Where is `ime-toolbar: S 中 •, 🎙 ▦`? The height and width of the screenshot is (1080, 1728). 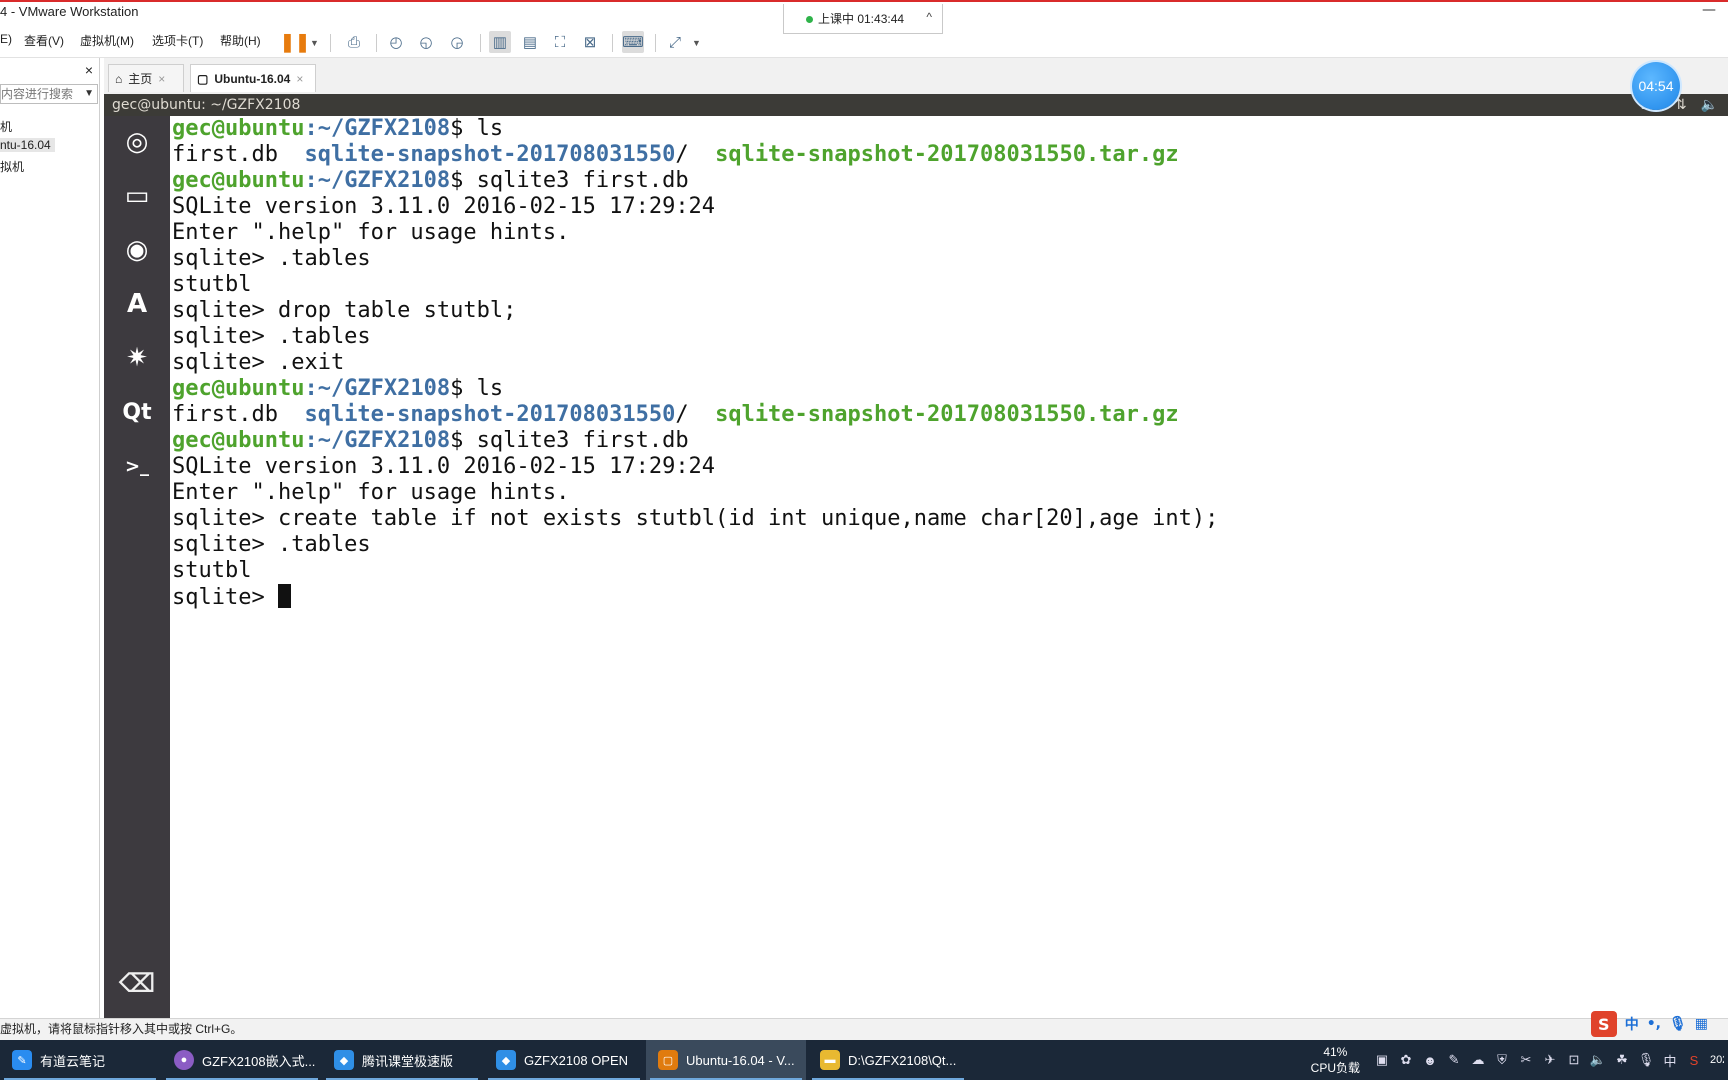 ime-toolbar: S 中 •, 🎙 ▦ is located at coordinates (1649, 1024).